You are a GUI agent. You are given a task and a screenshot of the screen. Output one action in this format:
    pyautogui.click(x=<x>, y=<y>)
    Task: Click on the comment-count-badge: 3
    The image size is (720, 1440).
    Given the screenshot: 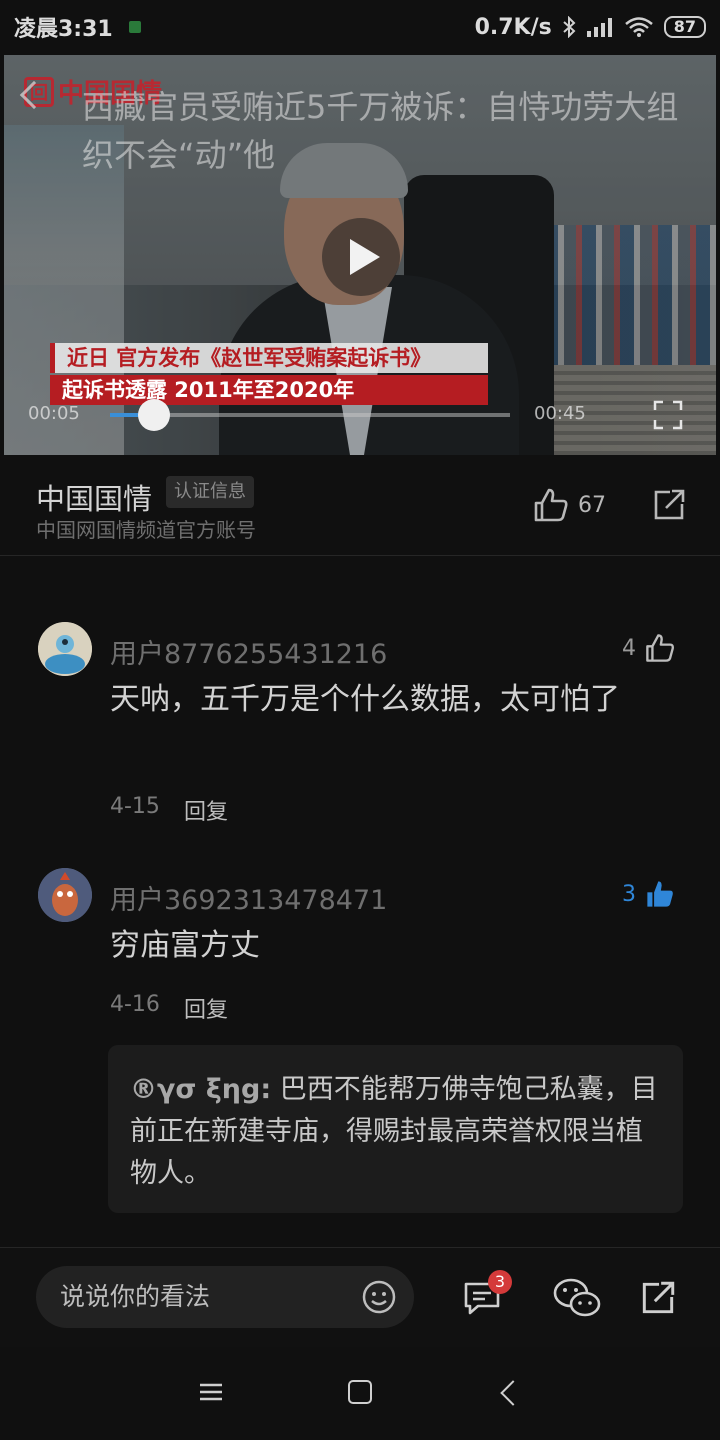 What is the action you would take?
    pyautogui.click(x=500, y=1282)
    